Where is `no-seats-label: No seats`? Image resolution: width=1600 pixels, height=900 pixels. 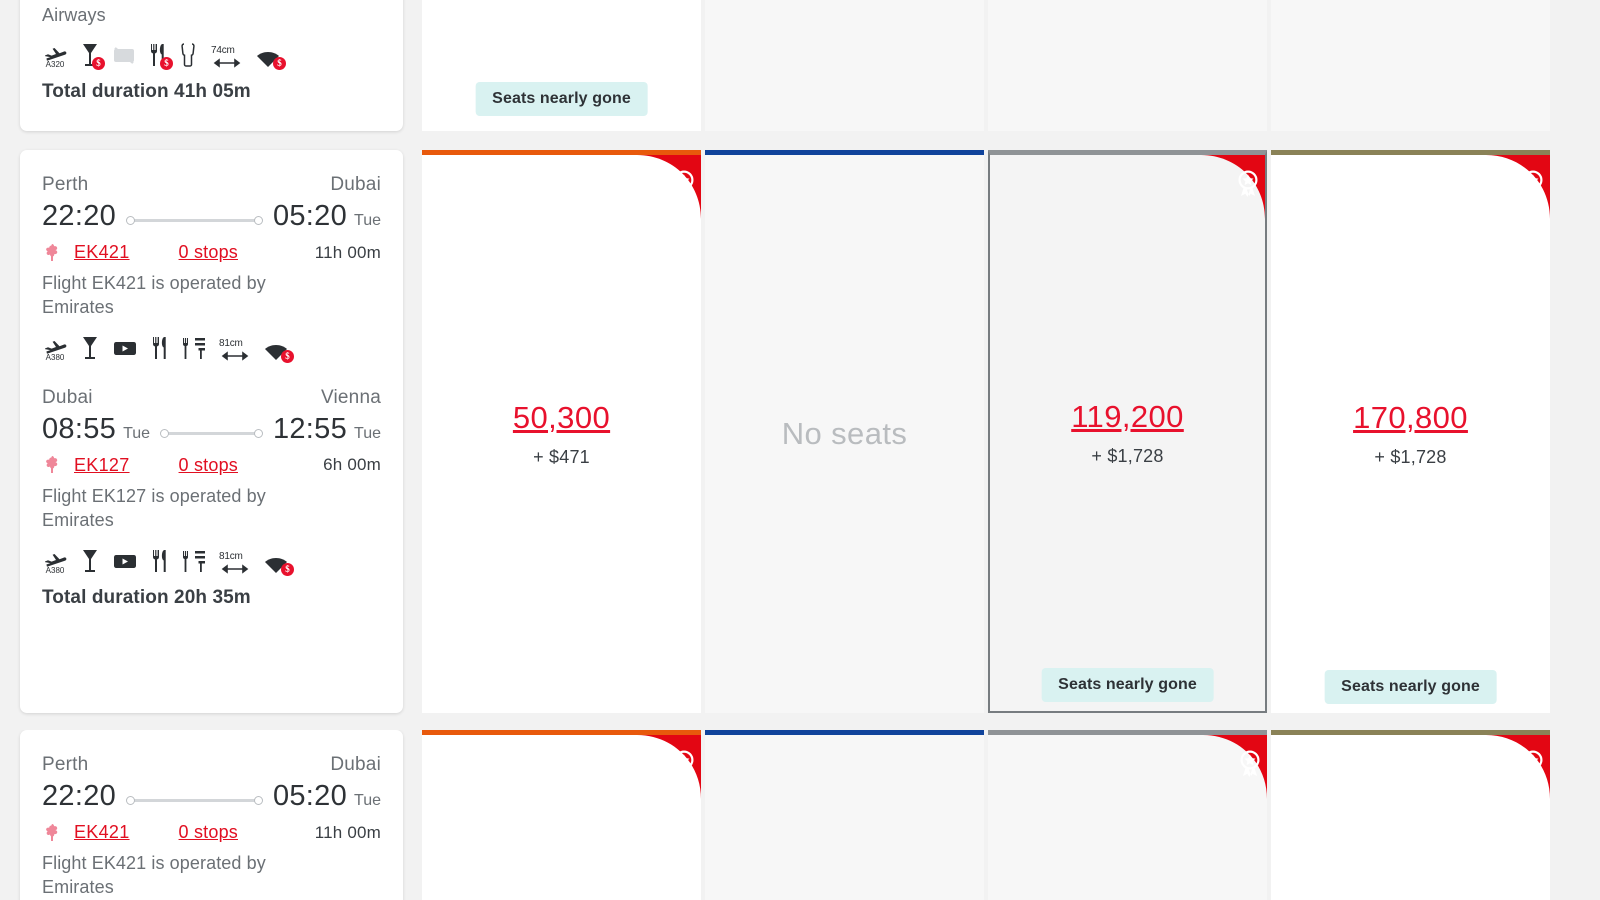 no-seats-label: No seats is located at coordinates (844, 433).